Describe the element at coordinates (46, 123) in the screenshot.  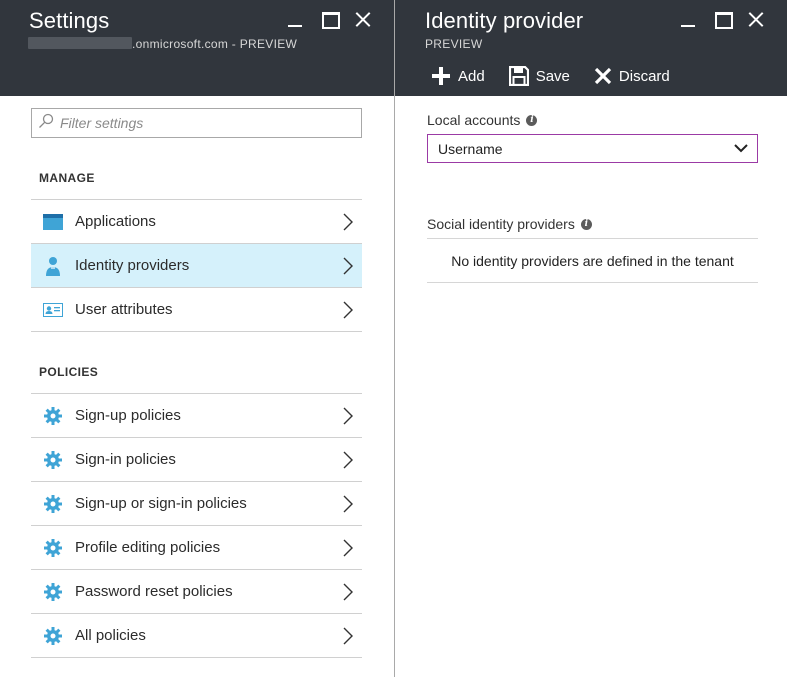
I see `search-icon` at that location.